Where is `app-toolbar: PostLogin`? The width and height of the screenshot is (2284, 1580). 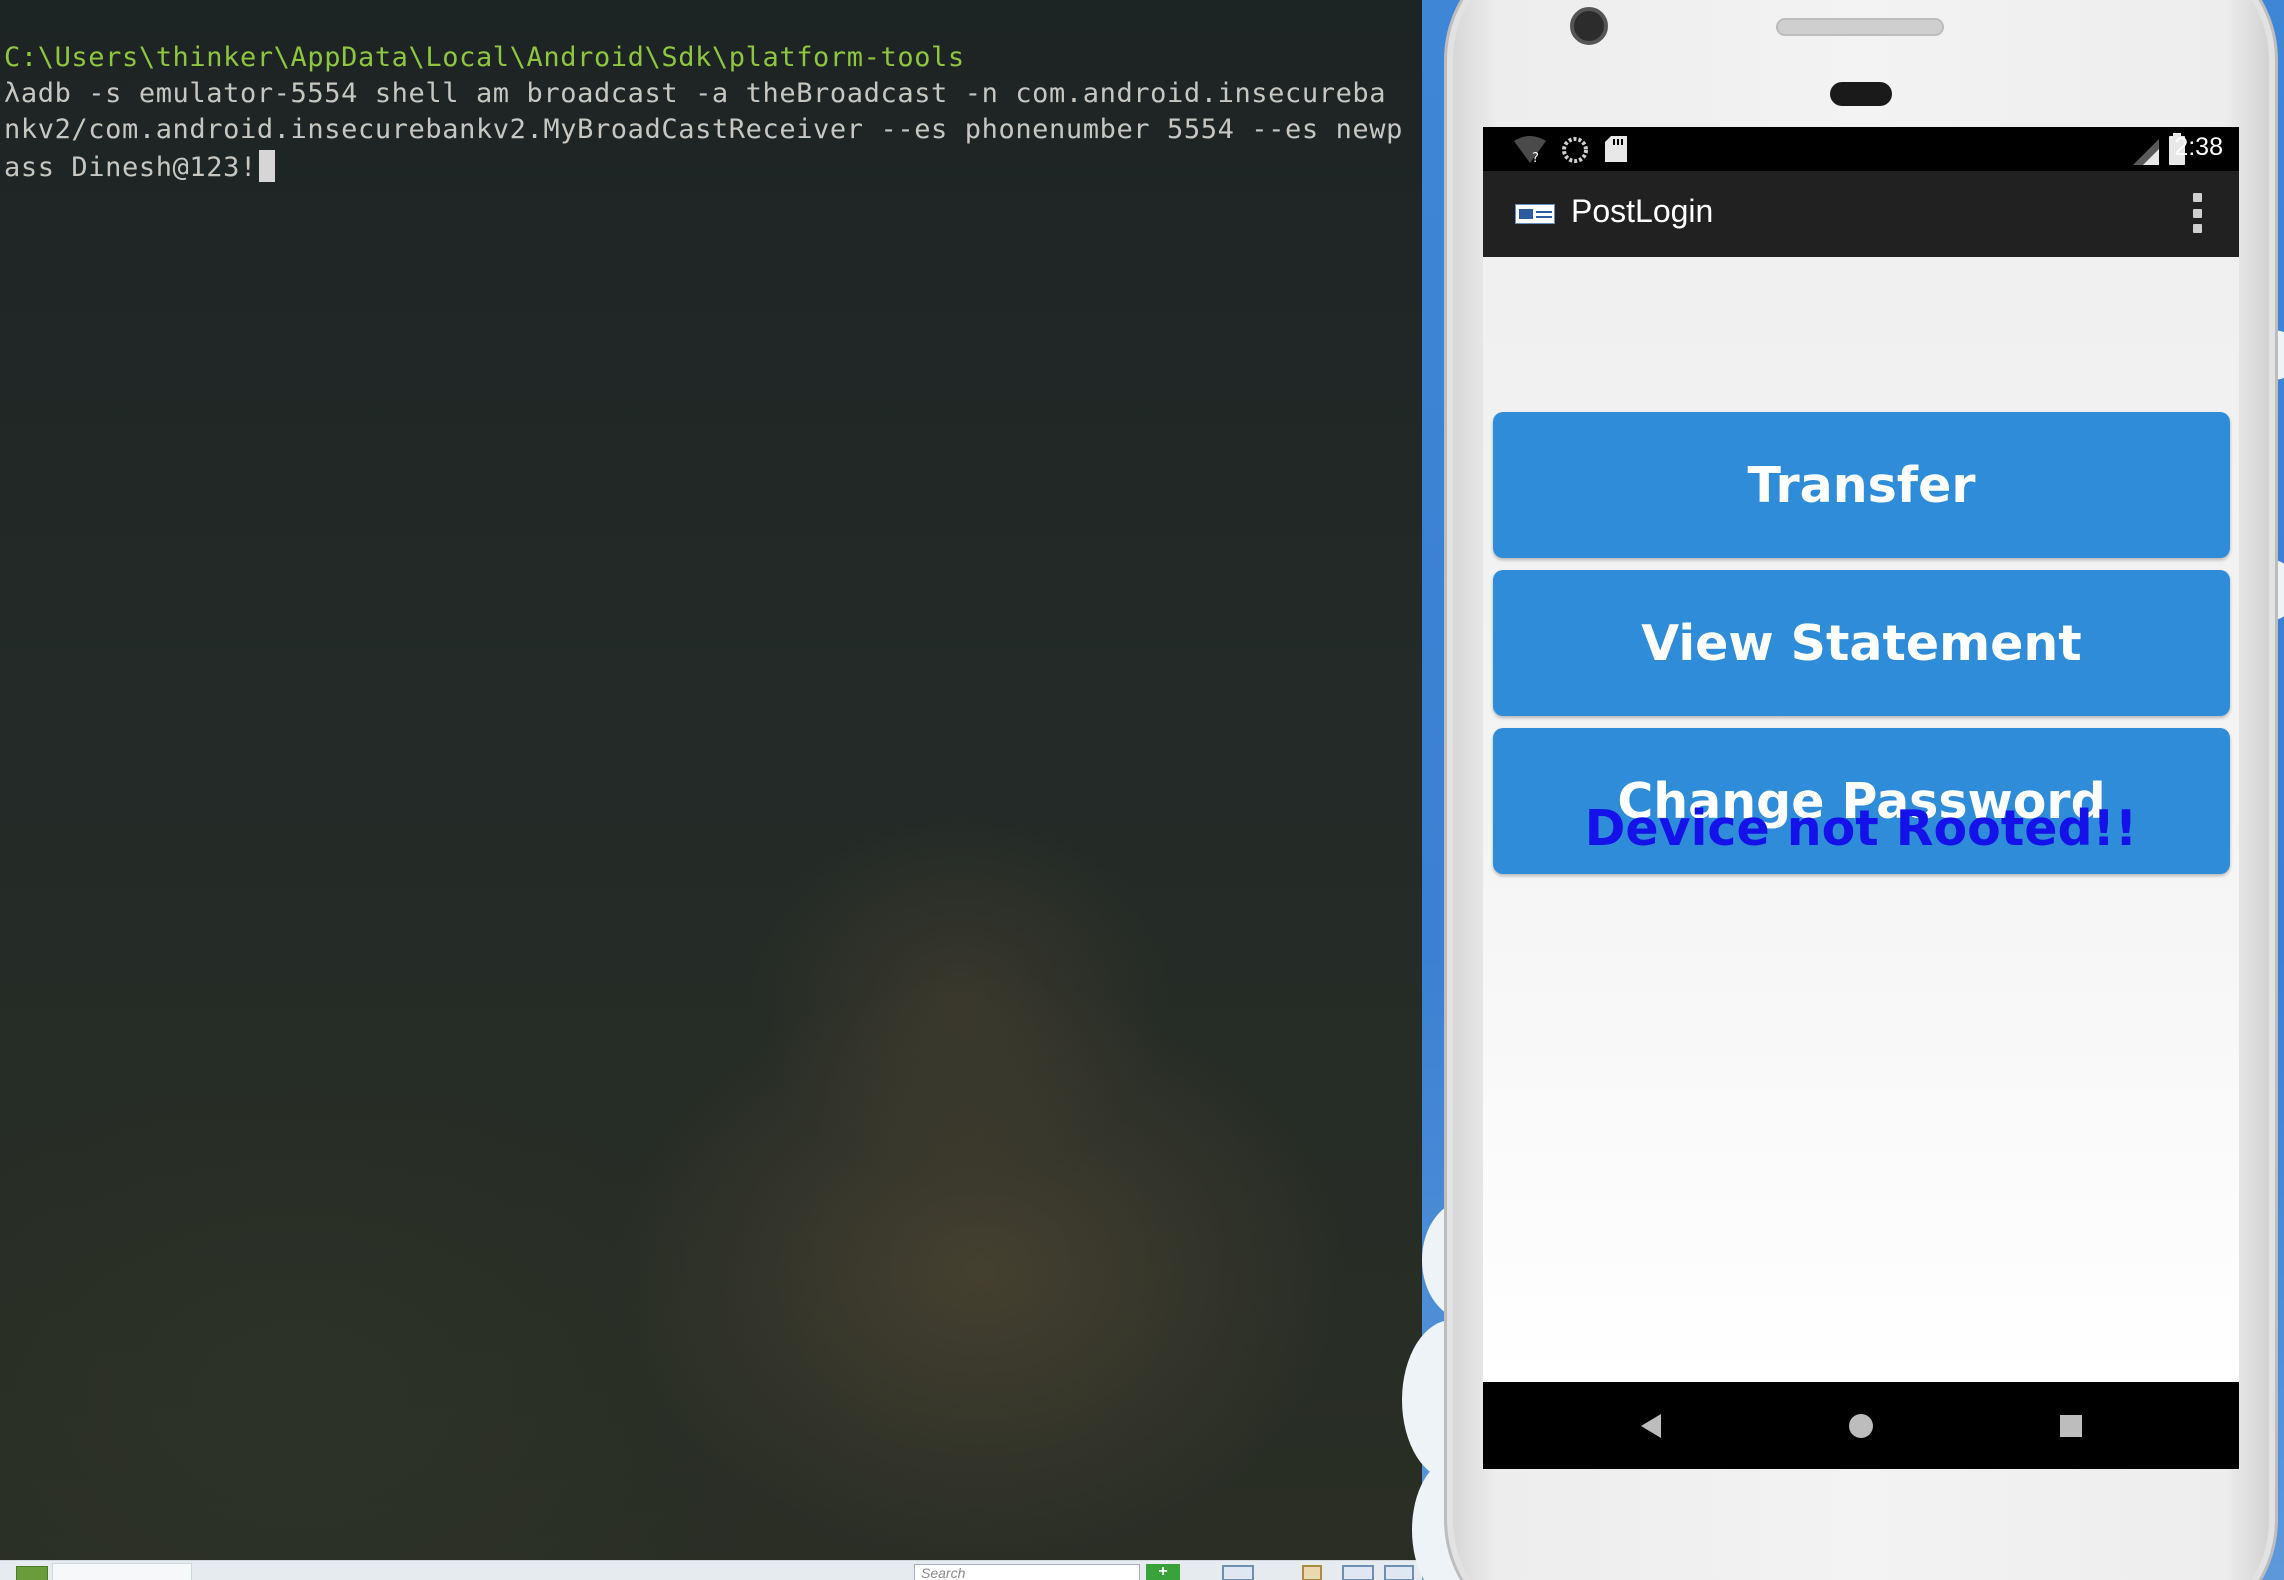
app-toolbar: PostLogin is located at coordinates (1861, 214).